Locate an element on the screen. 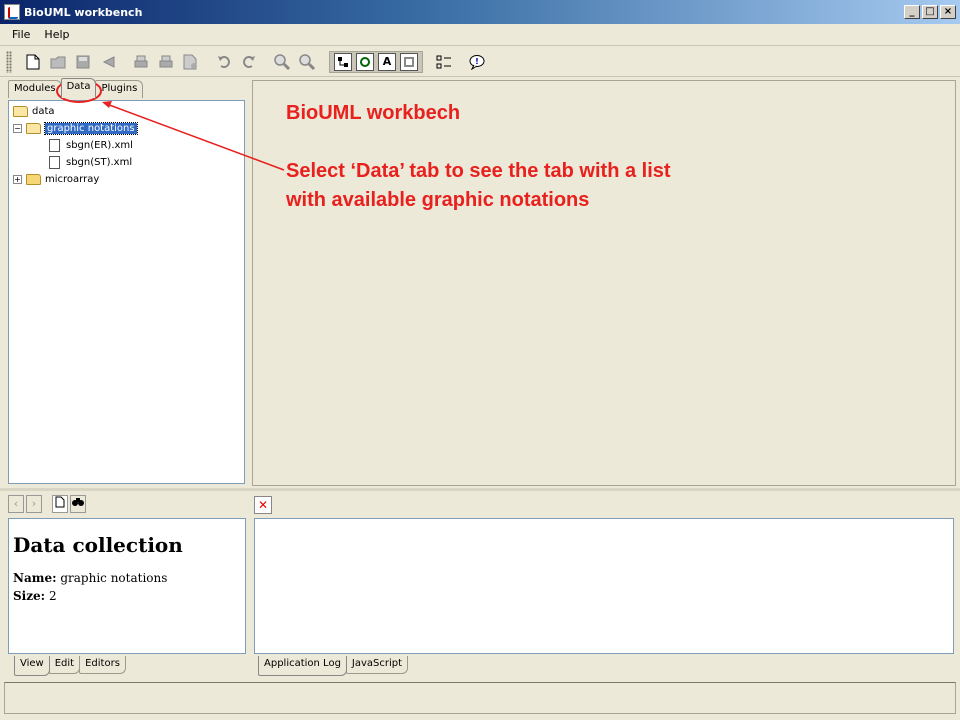 The image size is (960, 720). tree-node-label: sbgn(ST).xml is located at coordinates (99, 162).